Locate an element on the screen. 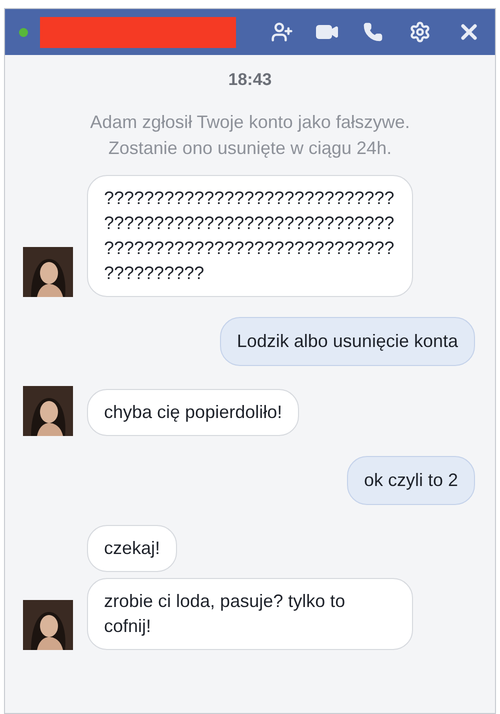 The image size is (500, 714). received-message: zrobie ci loda, pasuje? tylko to cofnij! is located at coordinates (250, 614).